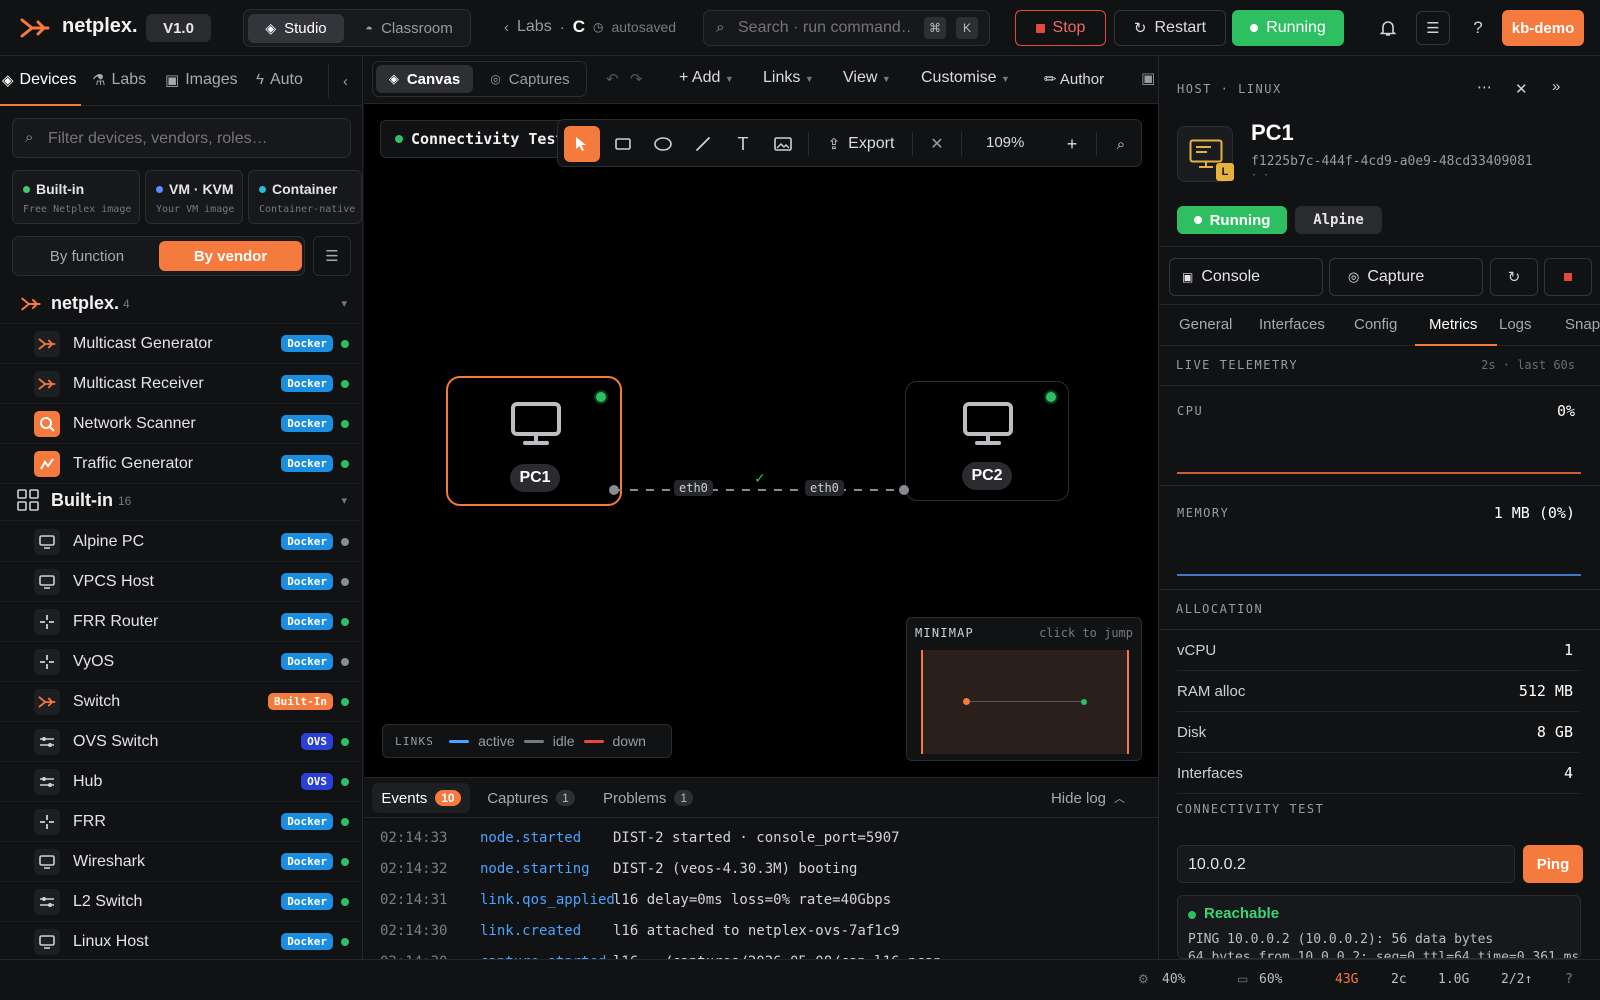 This screenshot has width=1600, height=1000. Describe the element at coordinates (582, 144) in the screenshot. I see `select-tool-icon` at that location.